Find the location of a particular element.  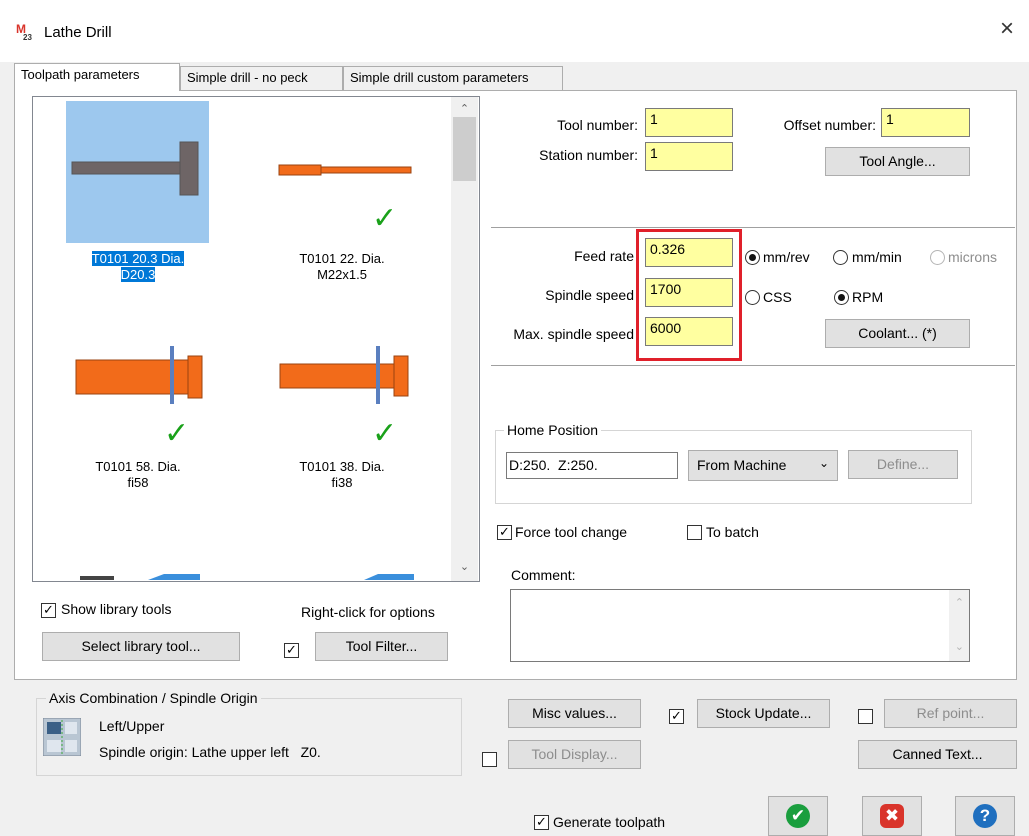

scroll-thumb is located at coordinates (464, 149).